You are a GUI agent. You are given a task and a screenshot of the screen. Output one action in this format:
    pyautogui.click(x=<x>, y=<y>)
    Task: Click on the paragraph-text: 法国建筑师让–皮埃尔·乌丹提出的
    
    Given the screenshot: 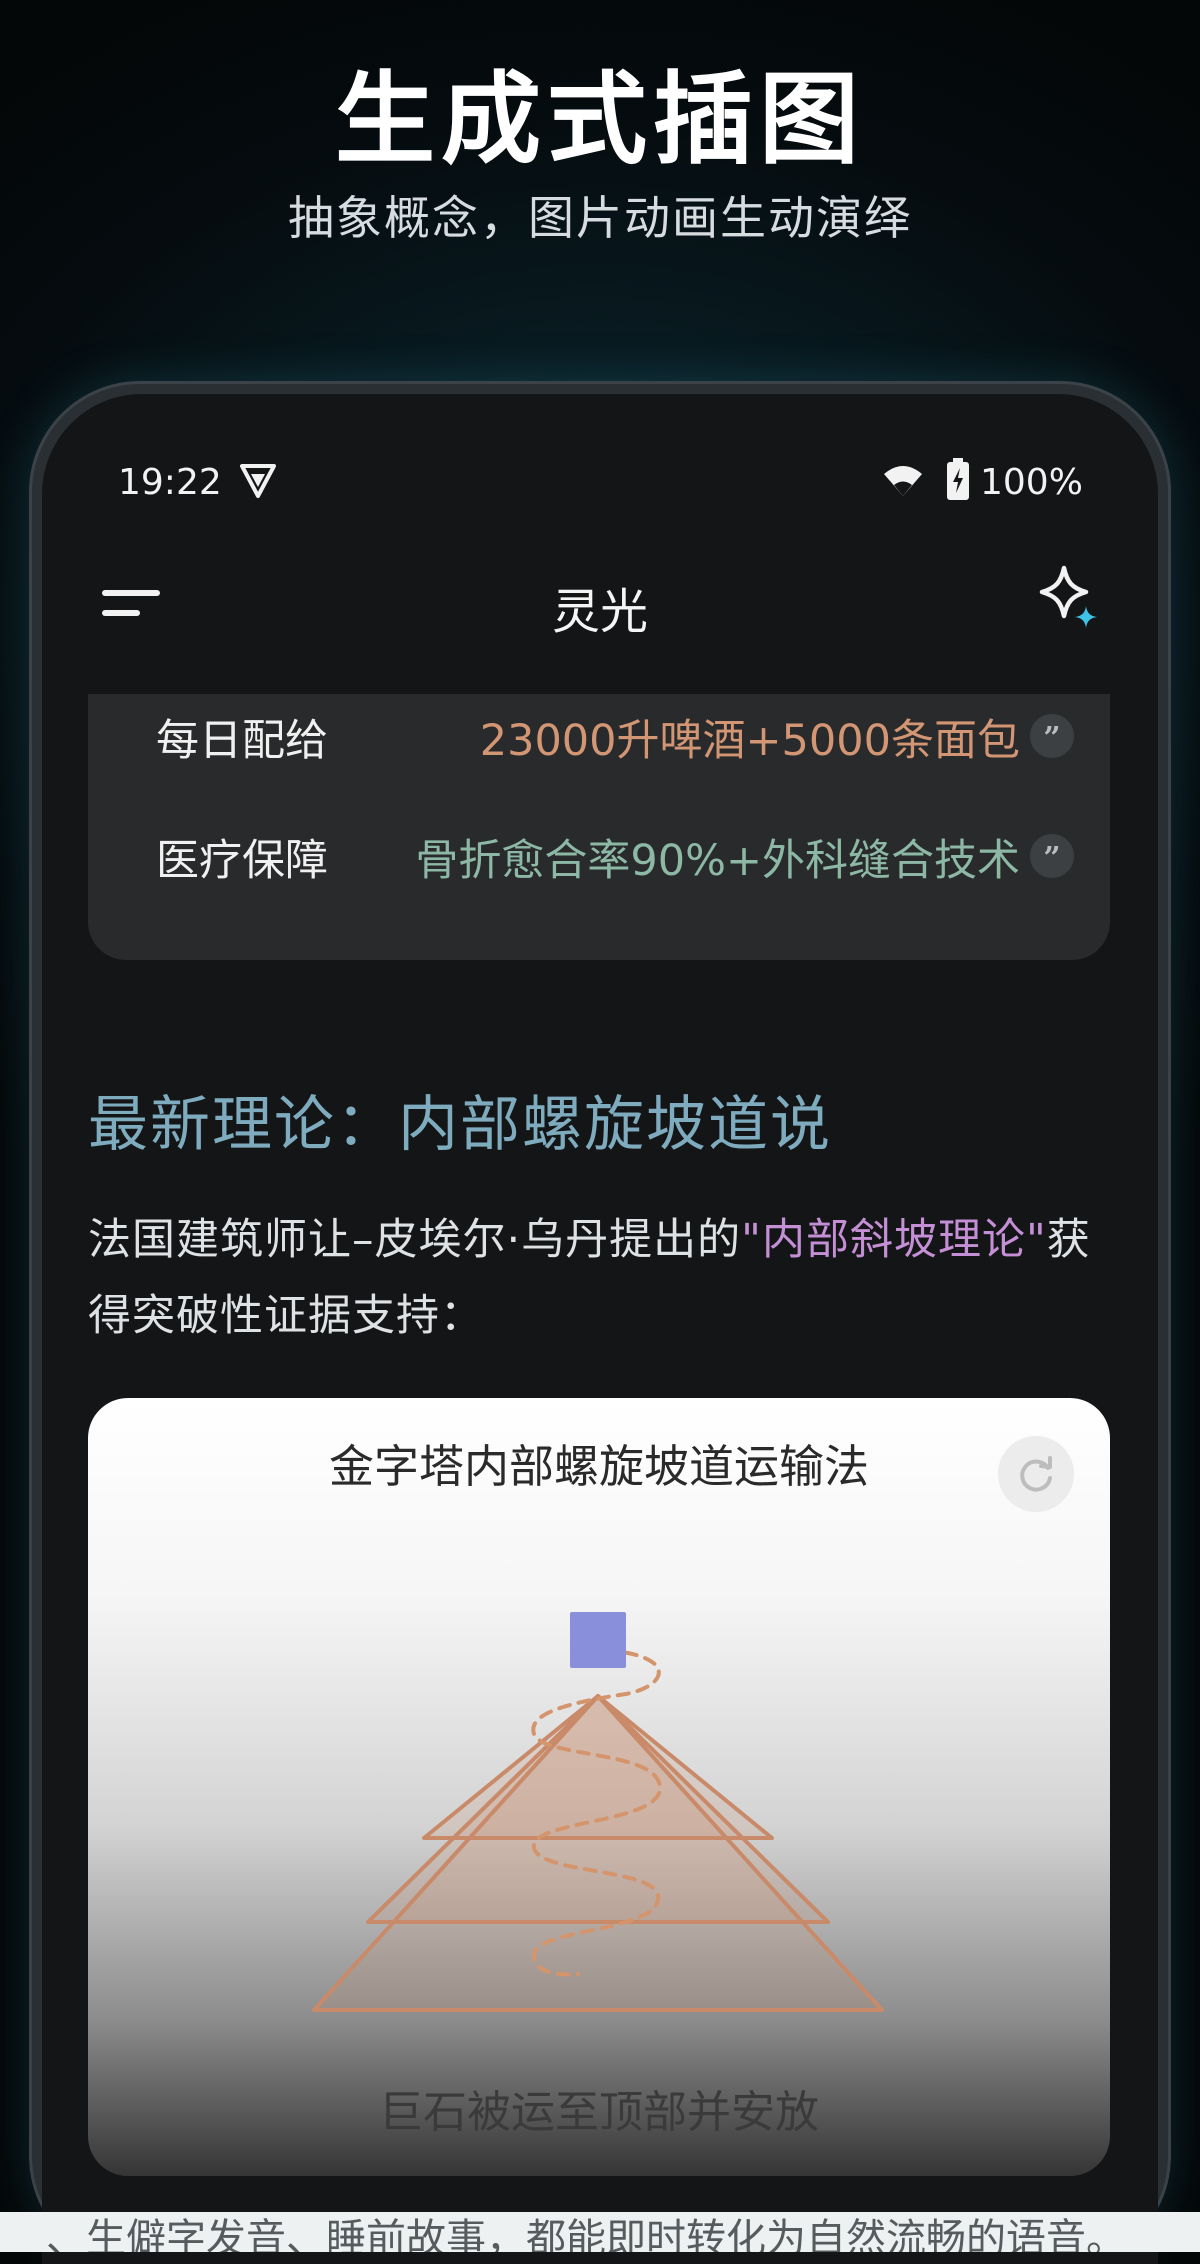 What is the action you would take?
    pyautogui.click(x=415, y=1240)
    